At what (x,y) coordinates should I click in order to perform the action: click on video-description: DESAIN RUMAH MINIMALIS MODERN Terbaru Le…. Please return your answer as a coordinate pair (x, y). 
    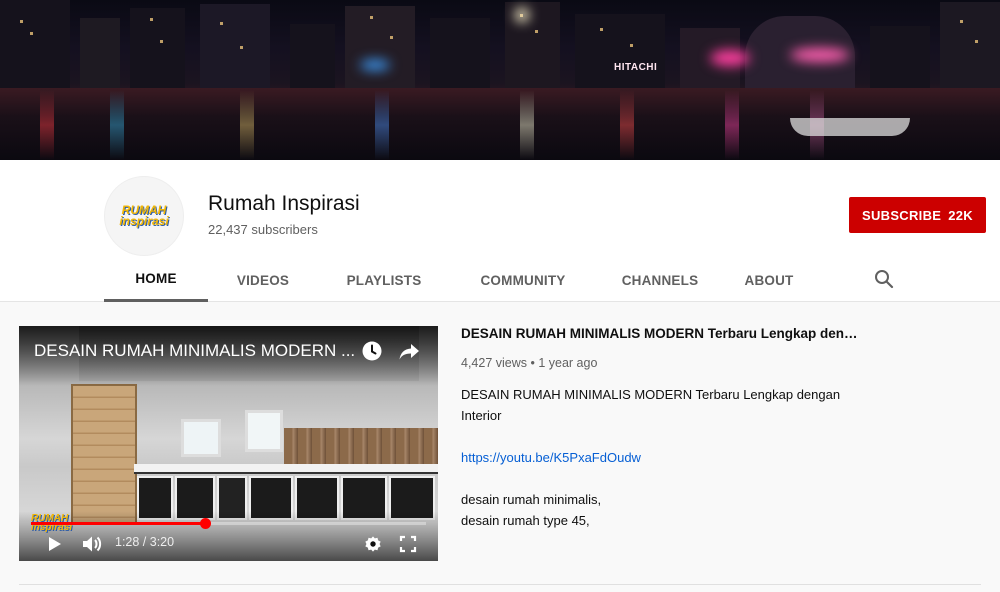
    Looking at the image, I should click on (666, 457).